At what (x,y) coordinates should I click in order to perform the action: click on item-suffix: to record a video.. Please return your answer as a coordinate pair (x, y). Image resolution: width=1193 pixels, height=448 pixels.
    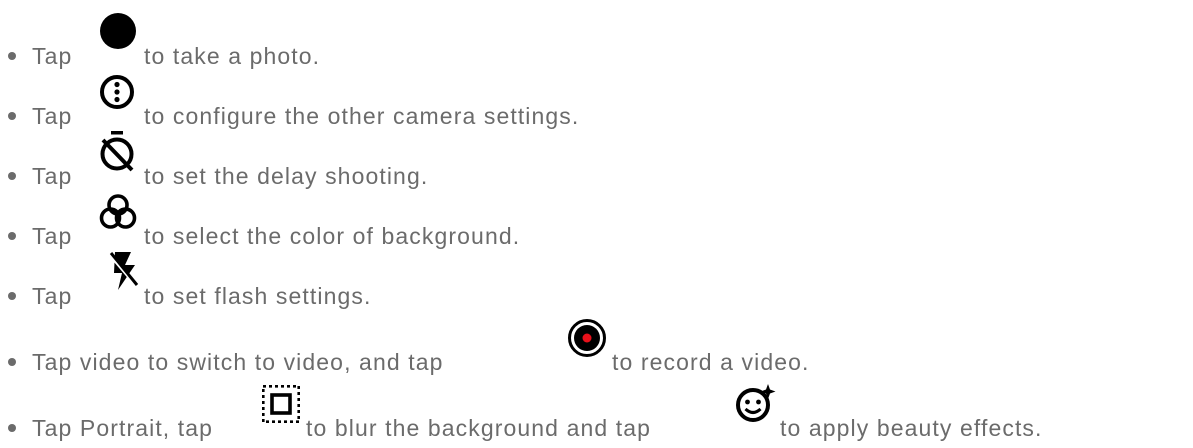
    Looking at the image, I should click on (711, 362).